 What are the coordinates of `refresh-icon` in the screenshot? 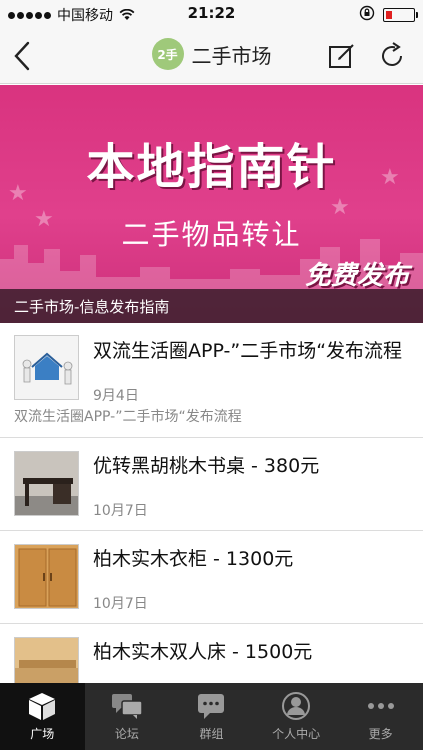 It's located at (392, 54).